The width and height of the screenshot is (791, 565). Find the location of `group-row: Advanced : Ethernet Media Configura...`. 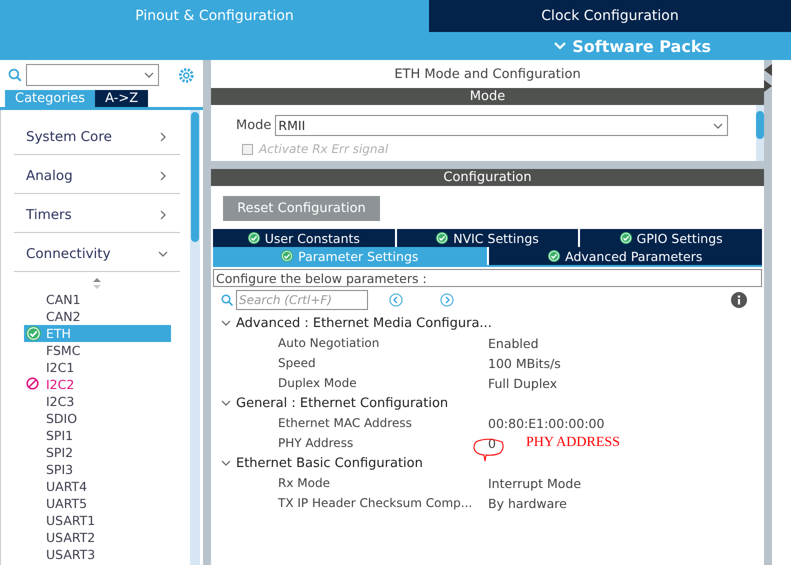

group-row: Advanced : Ethernet Media Configura... is located at coordinates (487, 323).